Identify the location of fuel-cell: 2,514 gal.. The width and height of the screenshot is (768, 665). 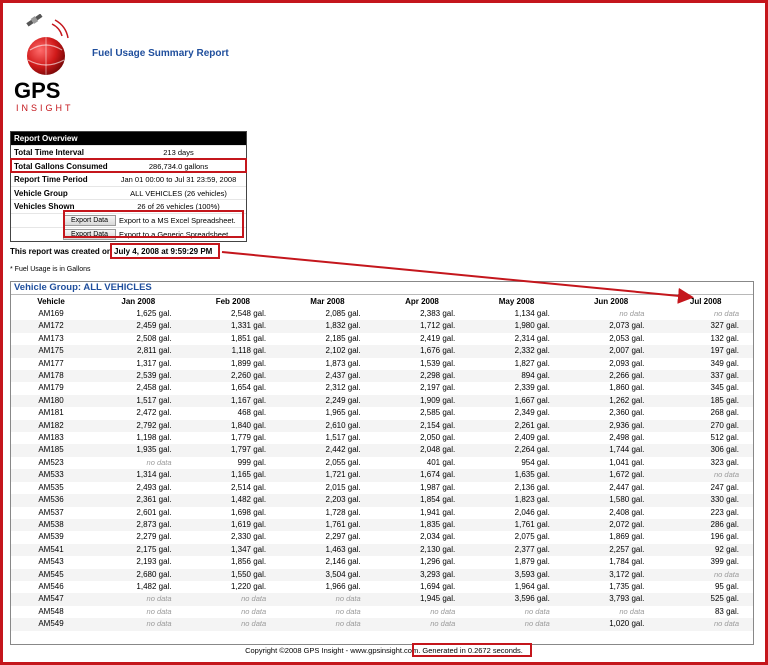
(248, 487).